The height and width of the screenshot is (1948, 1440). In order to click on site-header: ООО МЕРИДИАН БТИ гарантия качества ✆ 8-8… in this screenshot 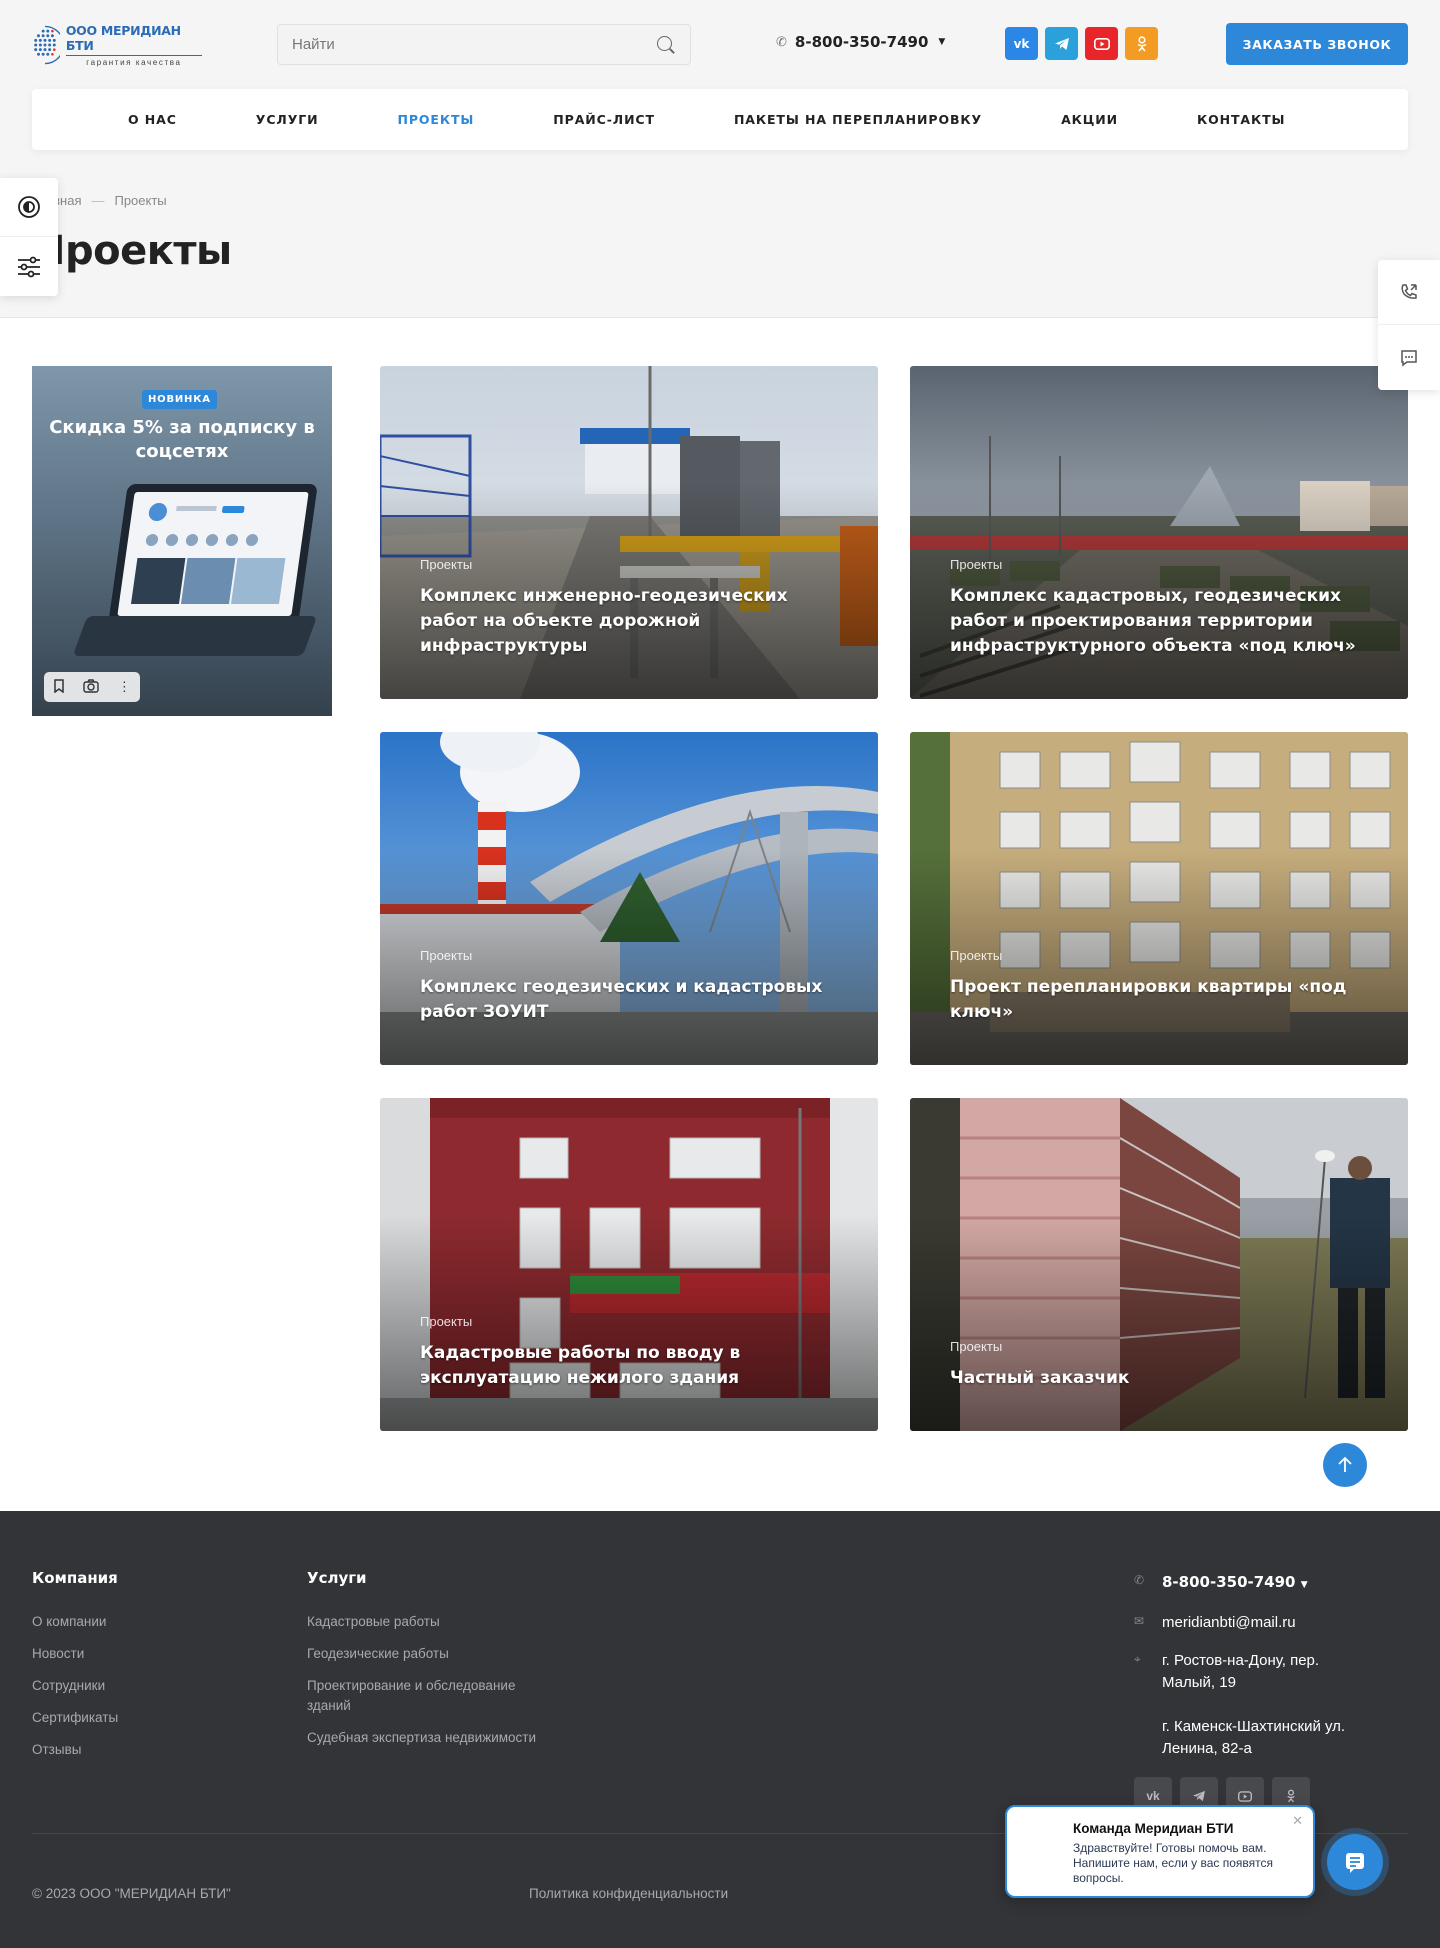, I will do `click(720, 80)`.